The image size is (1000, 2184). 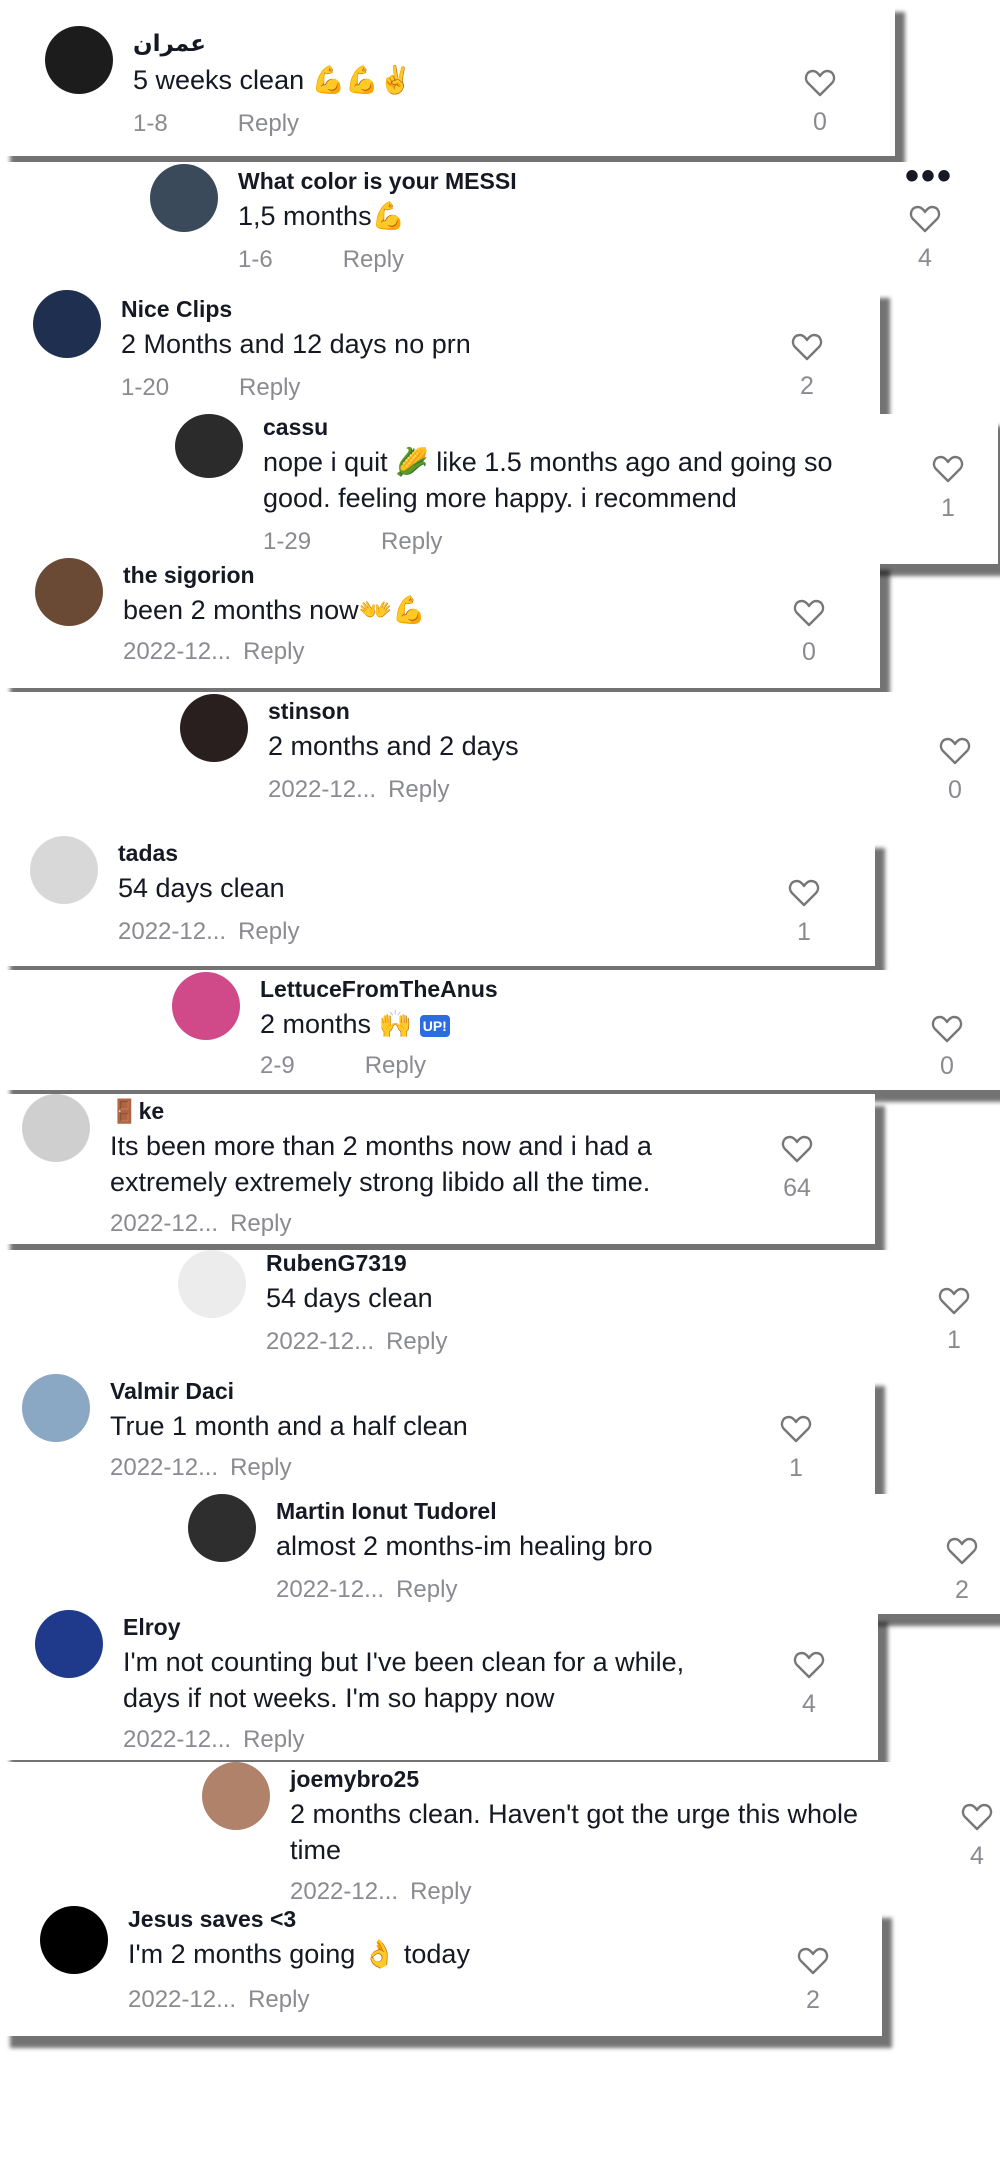 What do you see at coordinates (212, 1919) in the screenshot?
I see `comment-username: Jesus saves <3` at bounding box center [212, 1919].